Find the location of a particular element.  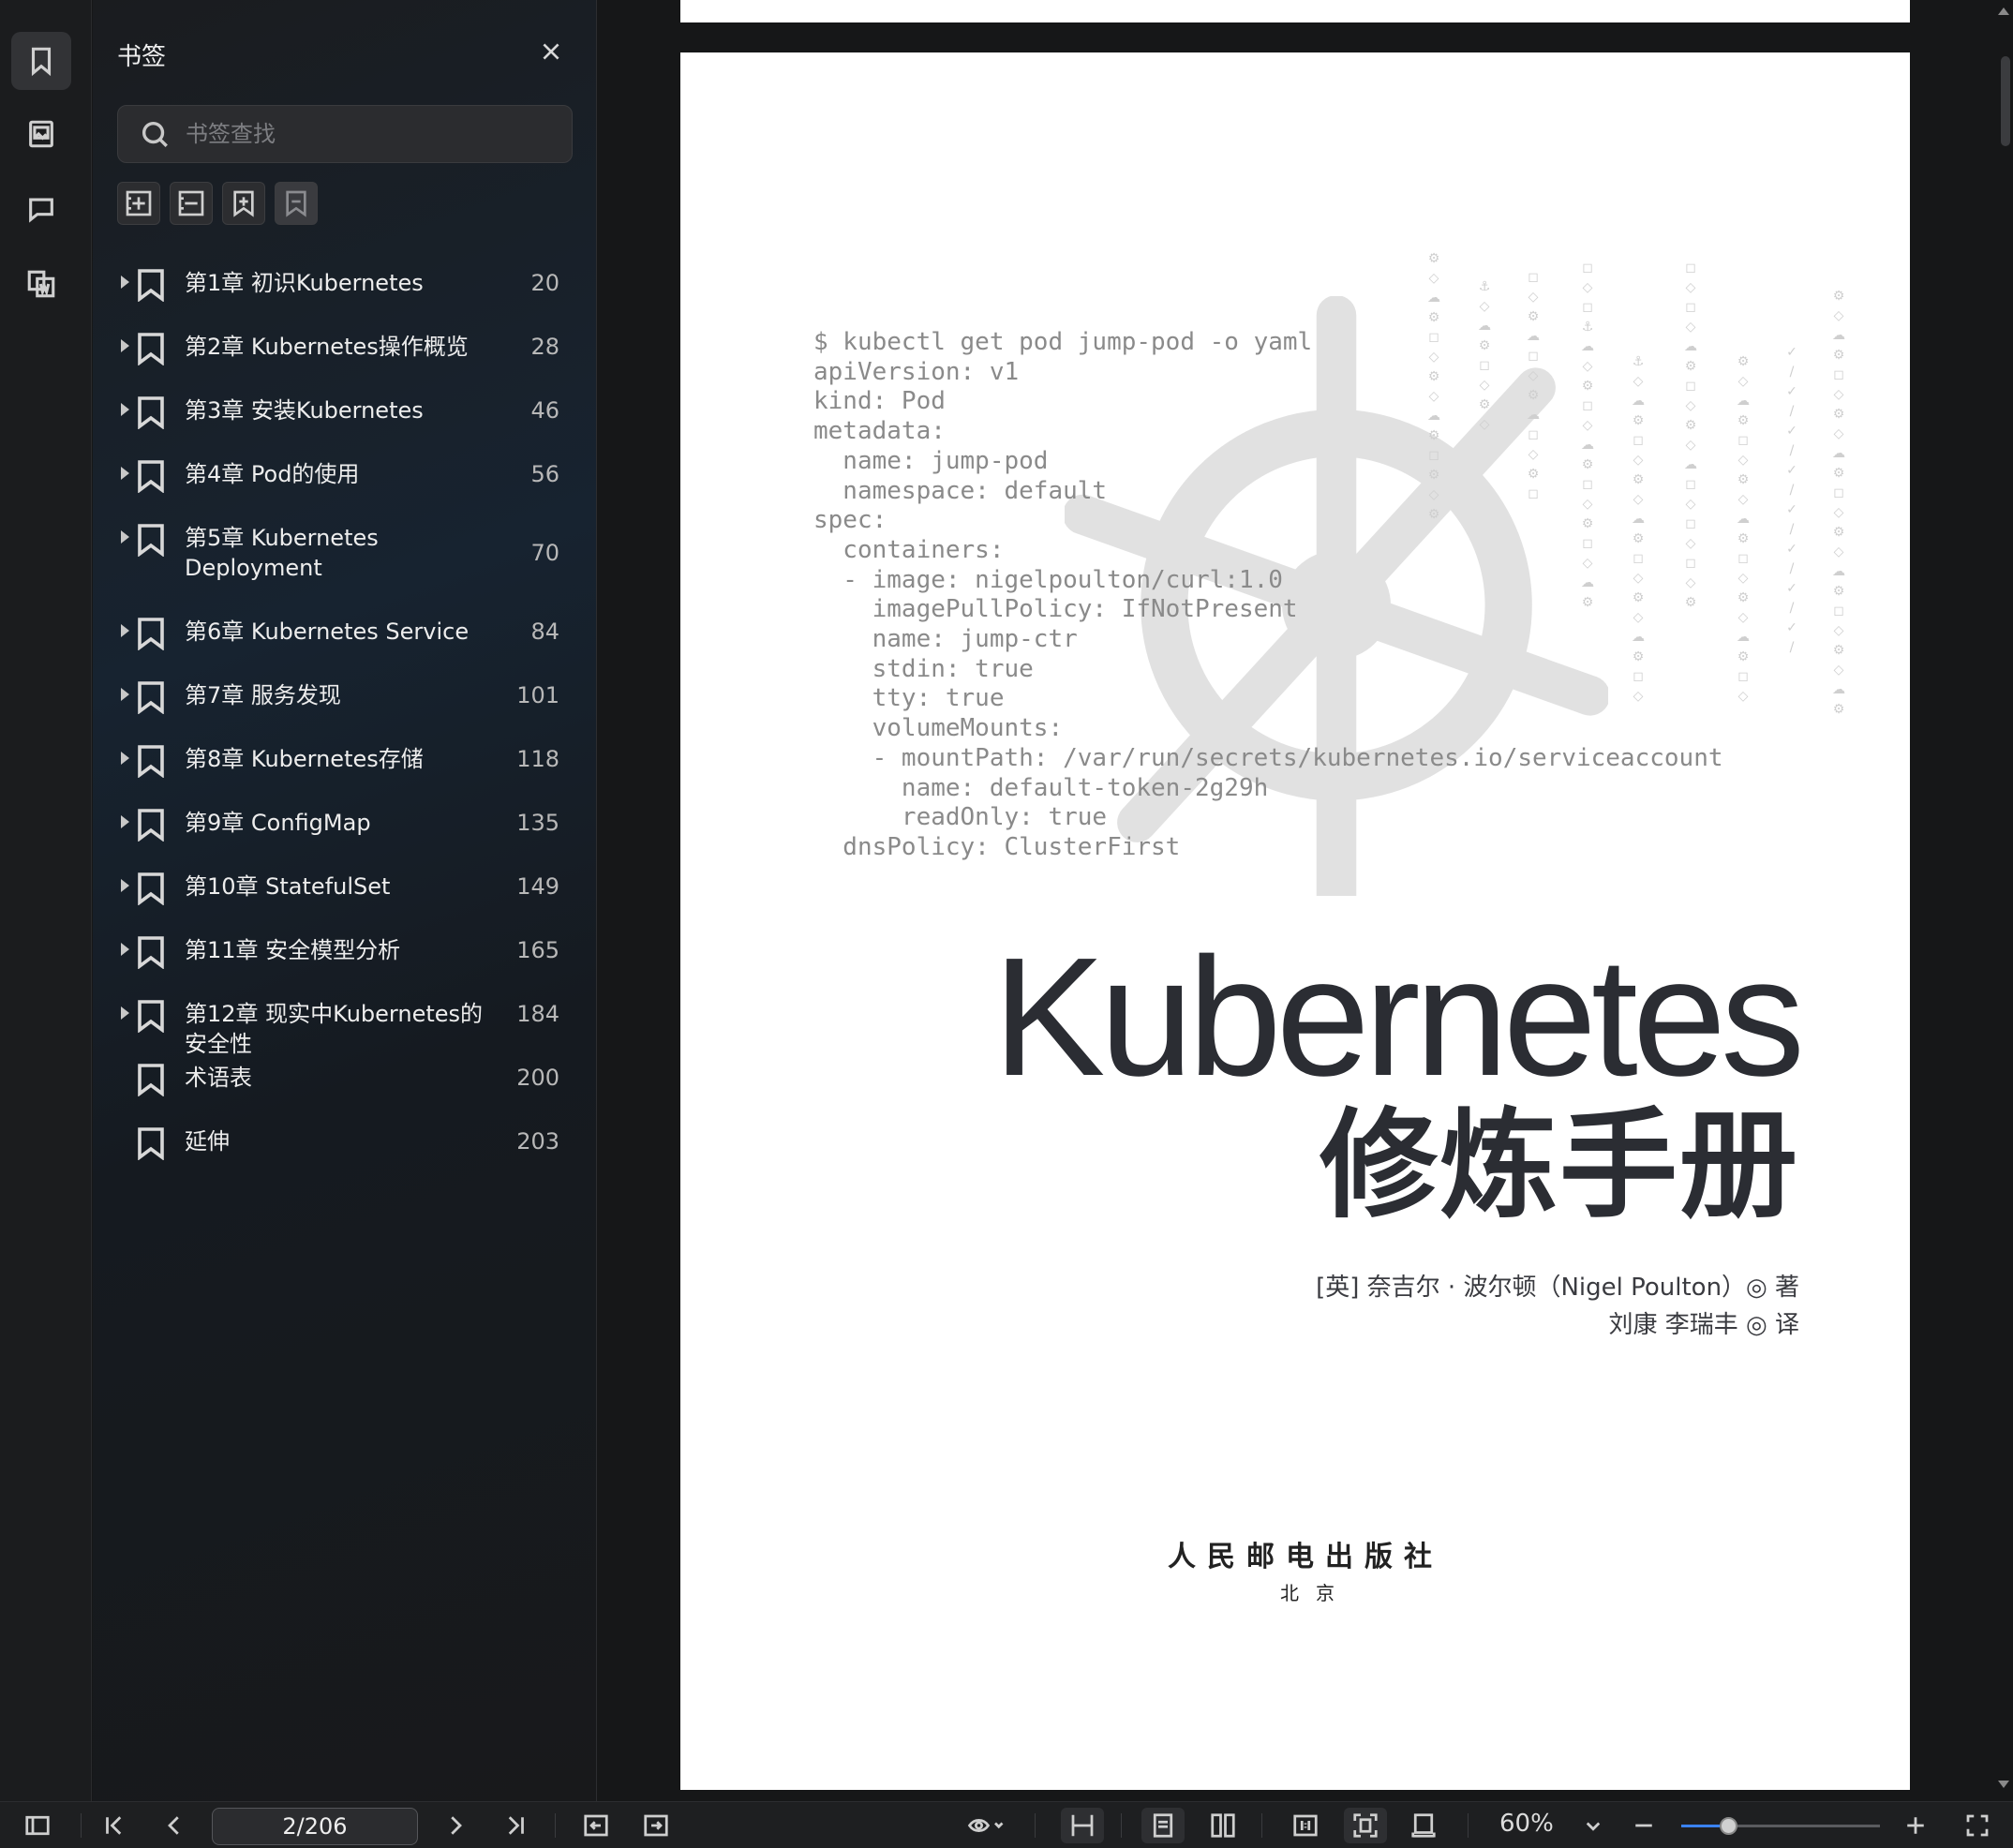

last-page-button is located at coordinates (515, 1825).